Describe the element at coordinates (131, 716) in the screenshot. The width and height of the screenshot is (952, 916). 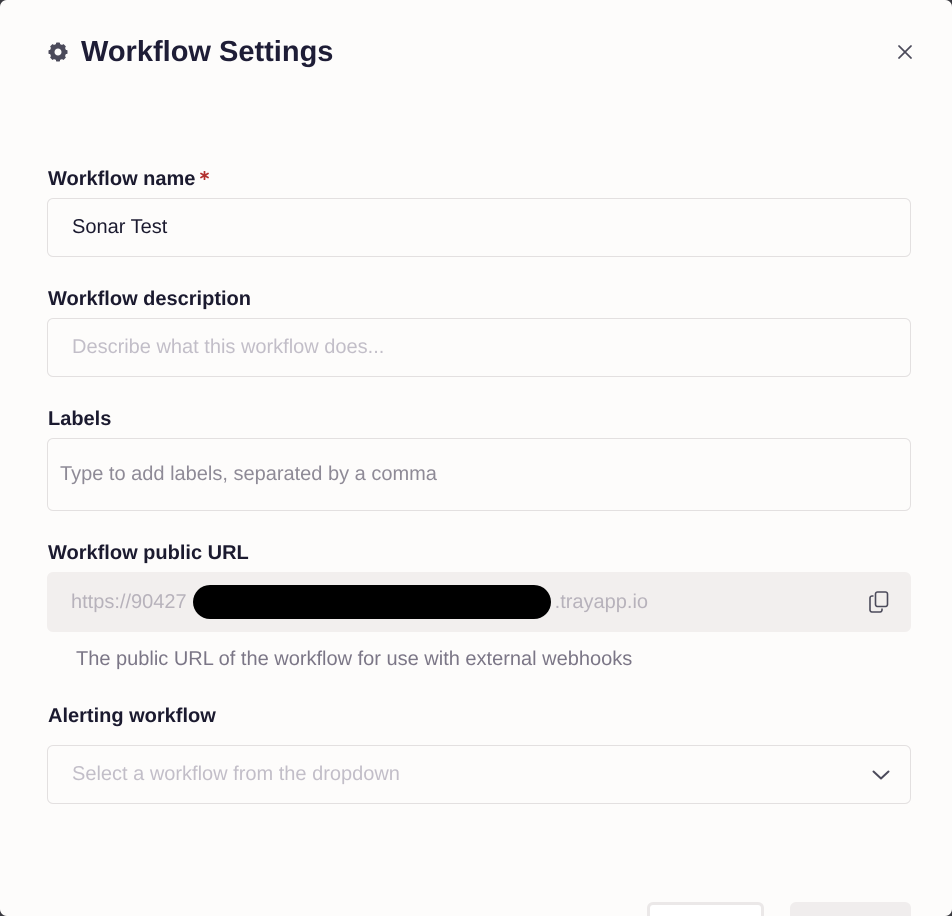
I see `field-label: Alerting workflow` at that location.